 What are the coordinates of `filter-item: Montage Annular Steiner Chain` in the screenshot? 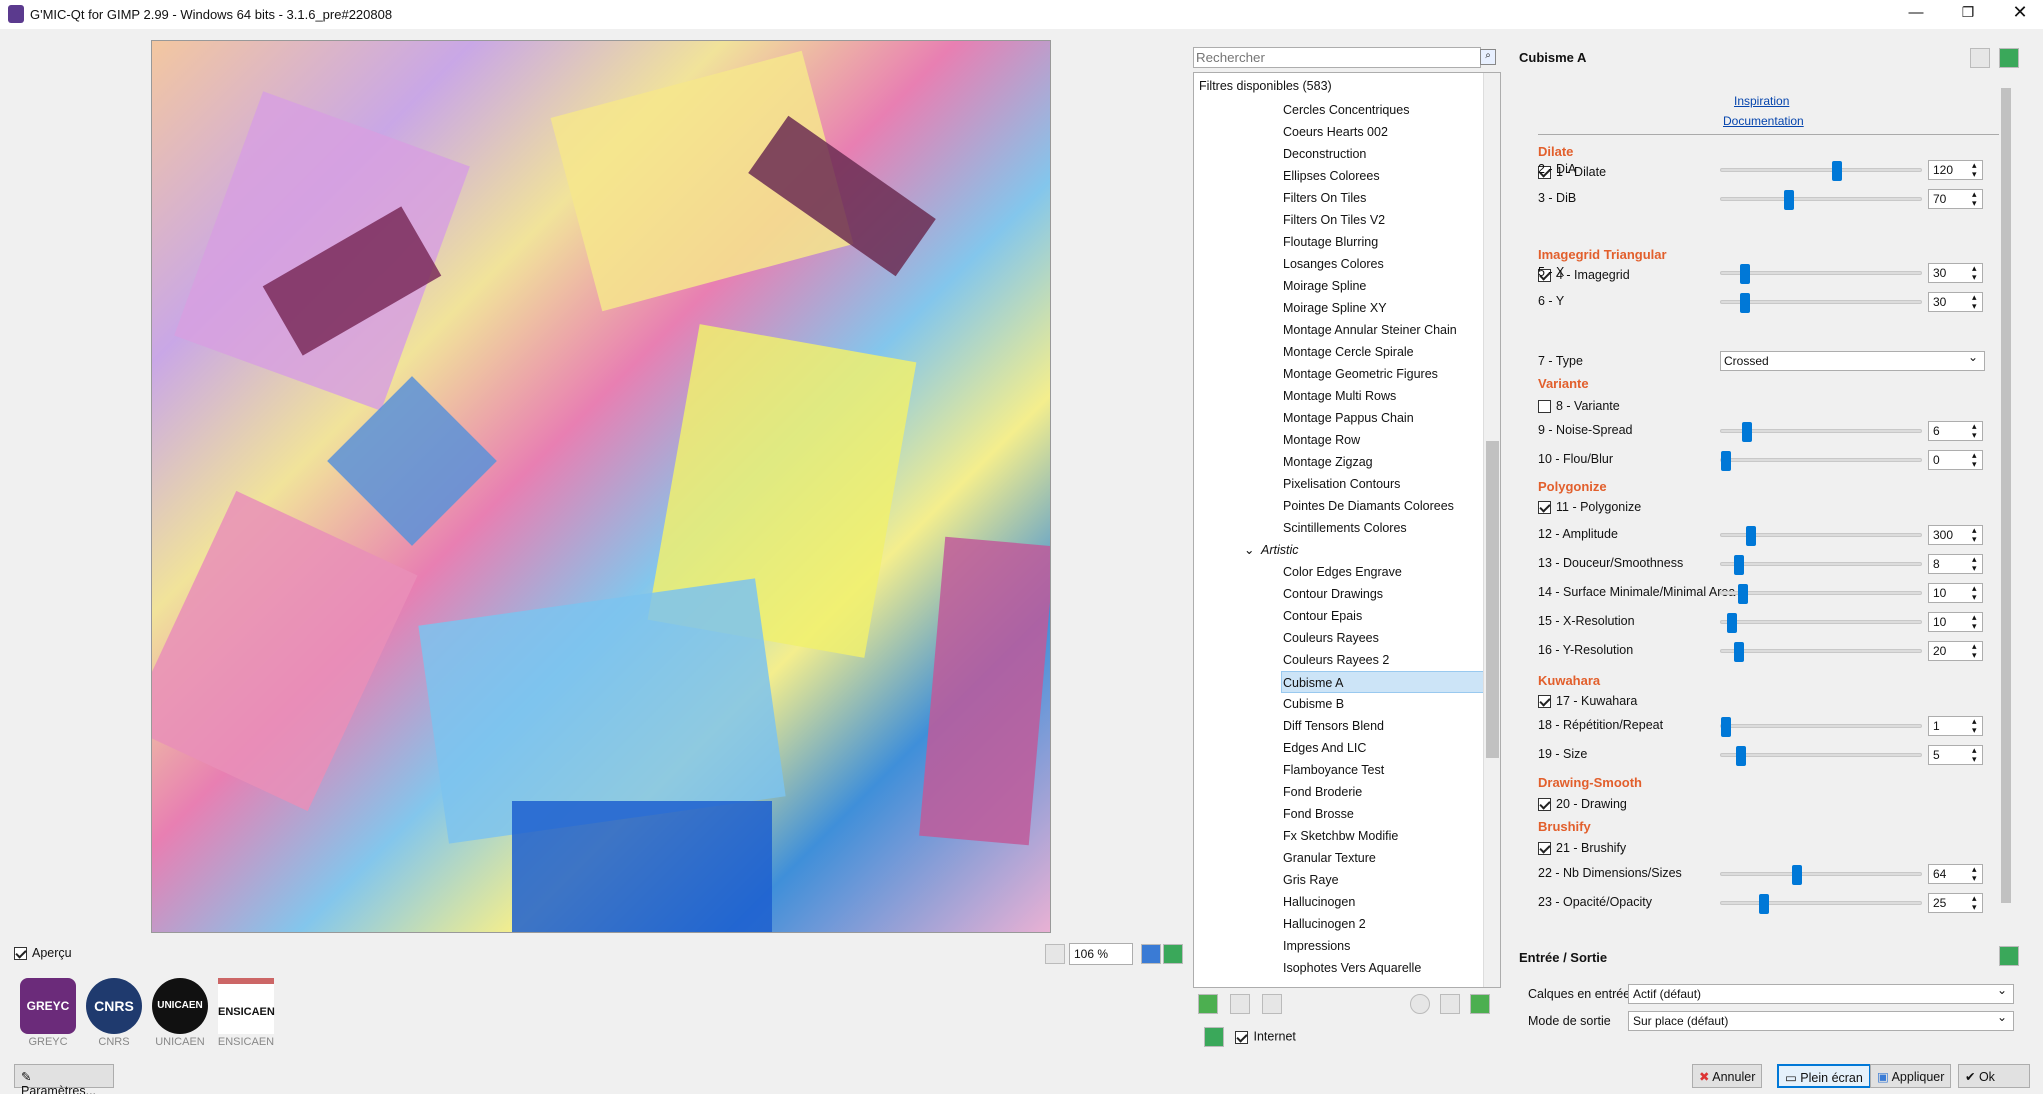 It's located at (1338, 330).